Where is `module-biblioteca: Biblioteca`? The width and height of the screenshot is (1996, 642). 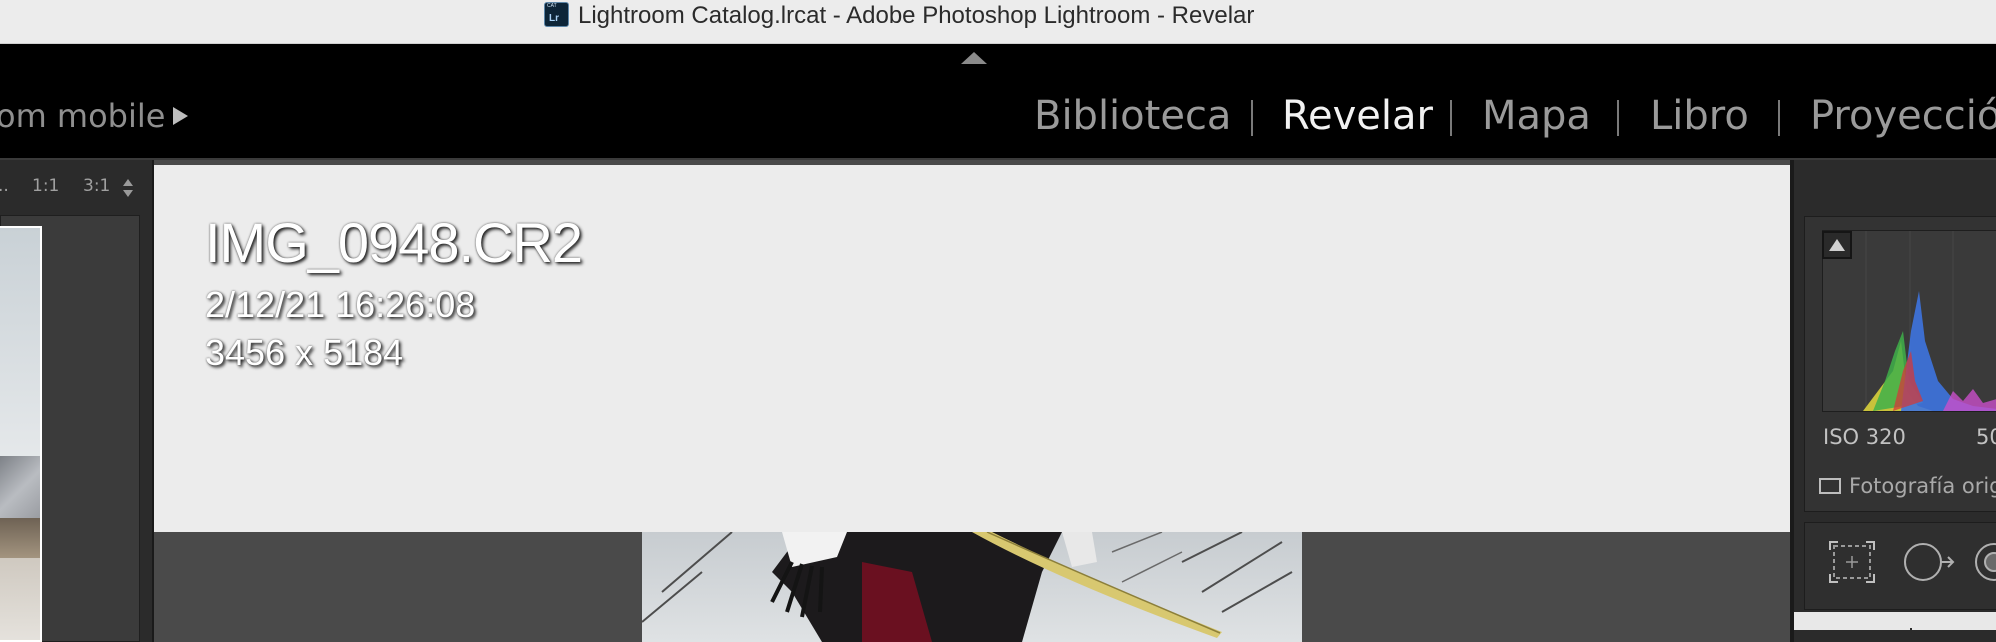
module-biblioteca: Biblioteca is located at coordinates (1132, 116).